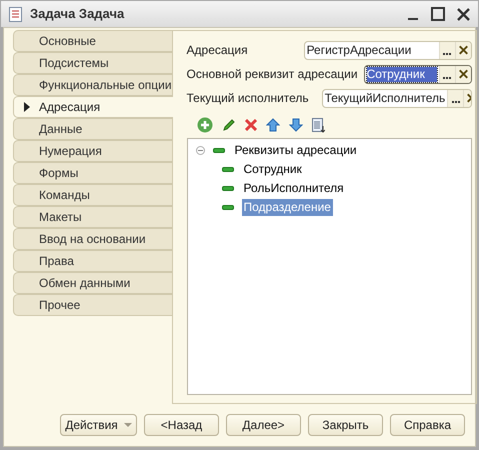 The height and width of the screenshot is (450, 479). Describe the element at coordinates (248, 98) in the screenshot. I see `field-label: Текущий исполнитель` at that location.